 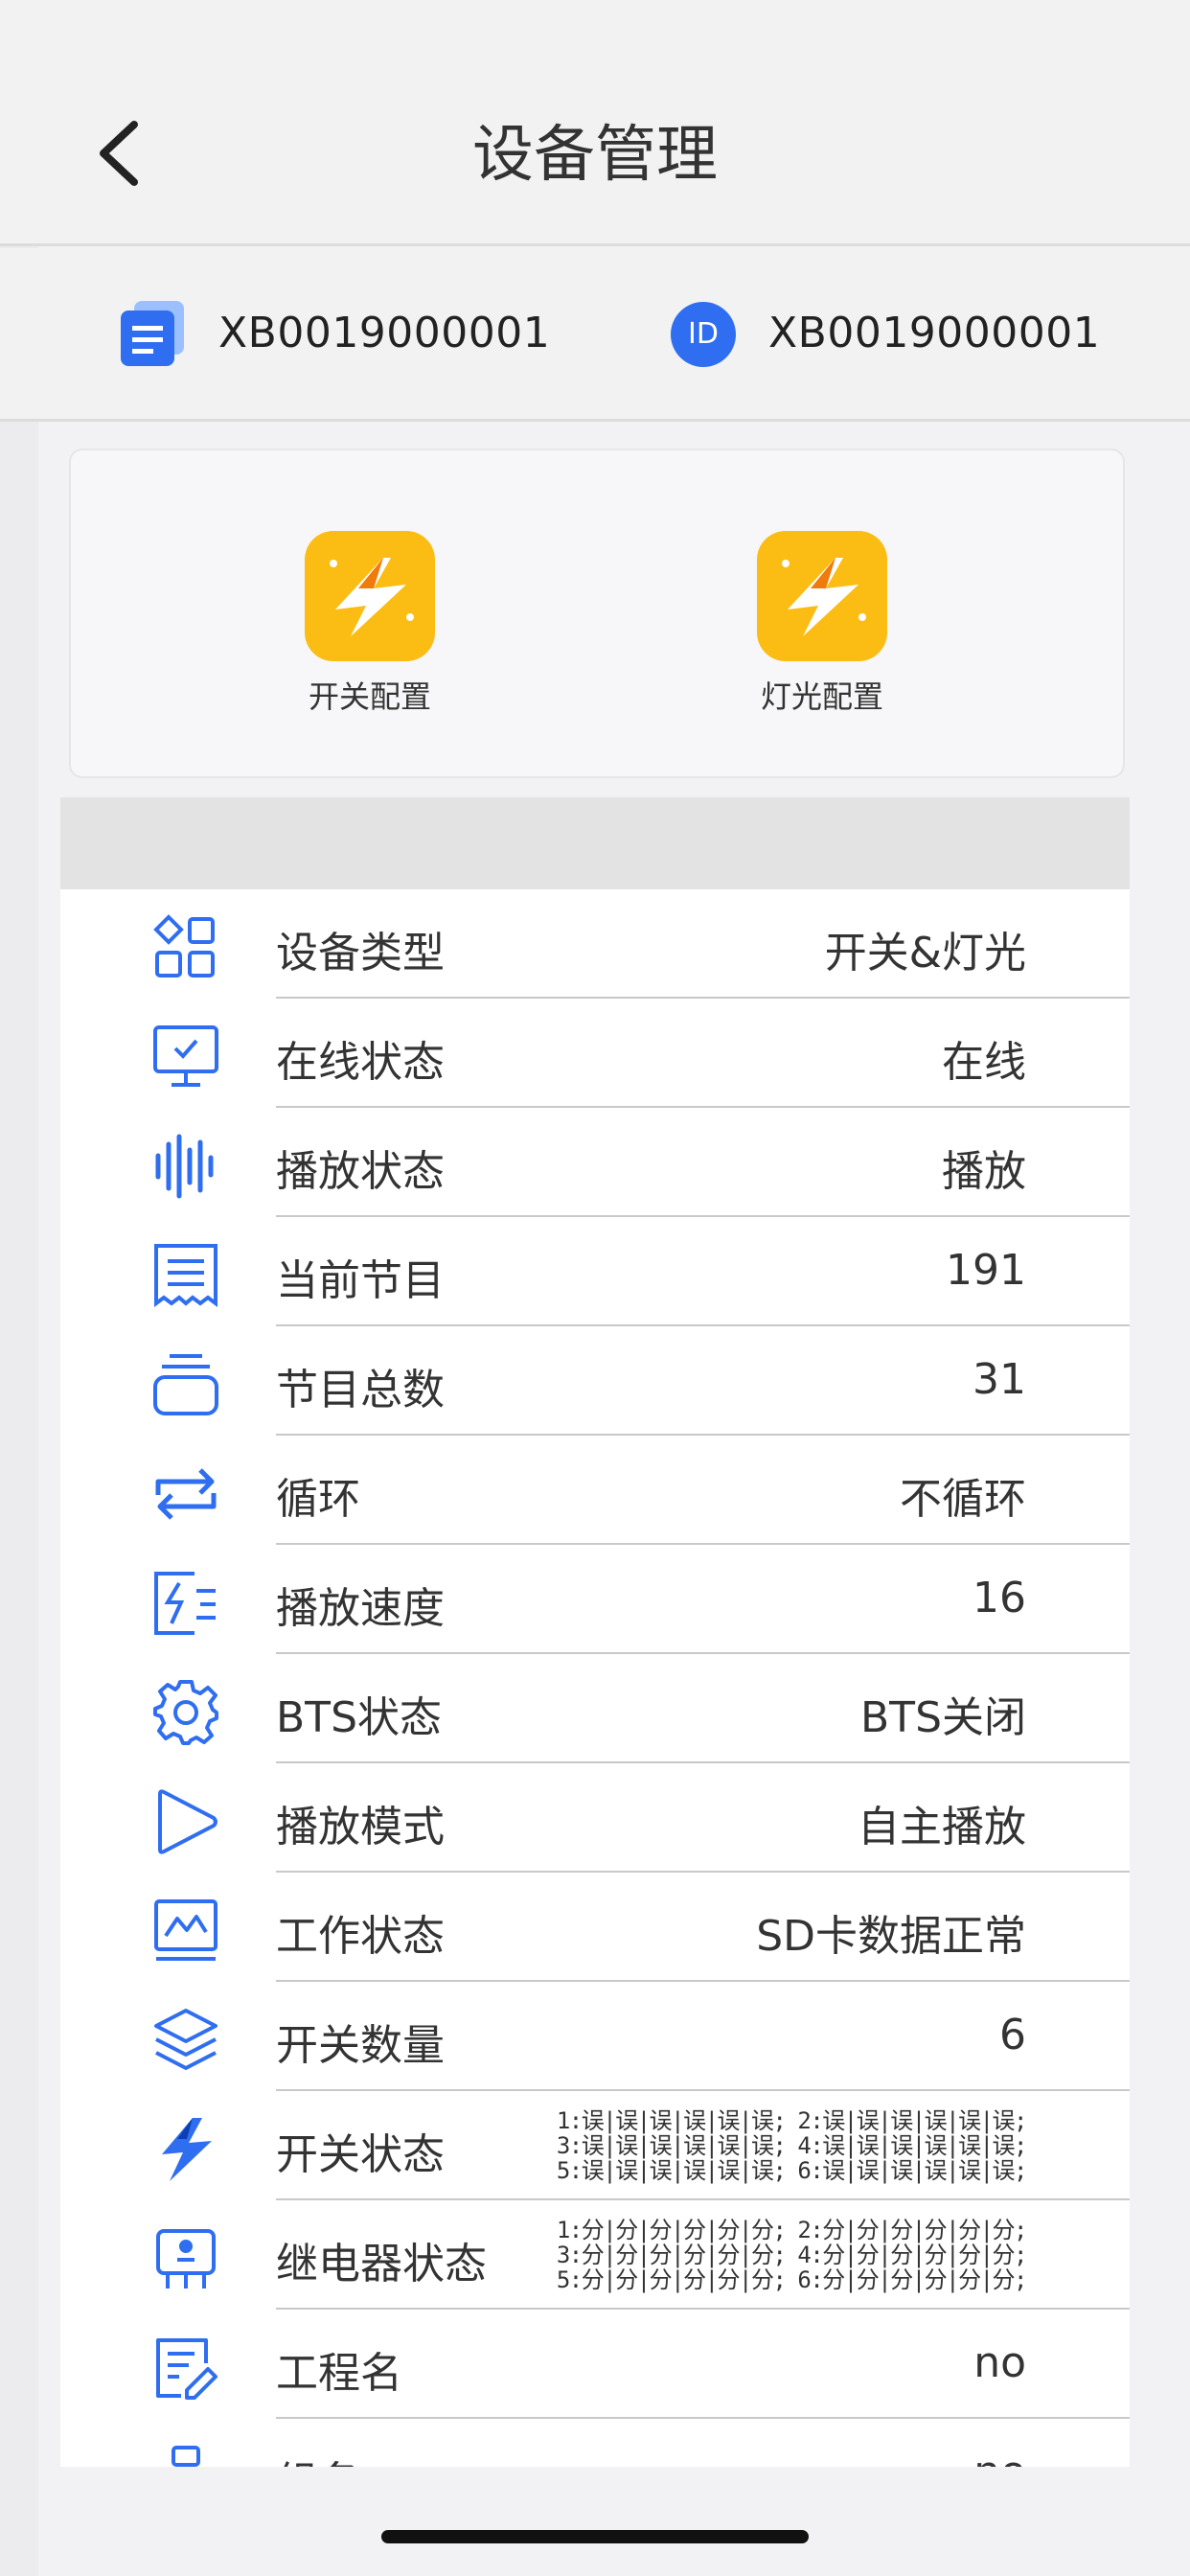 I want to click on list-item: 节目总数 31, so click(x=595, y=1381).